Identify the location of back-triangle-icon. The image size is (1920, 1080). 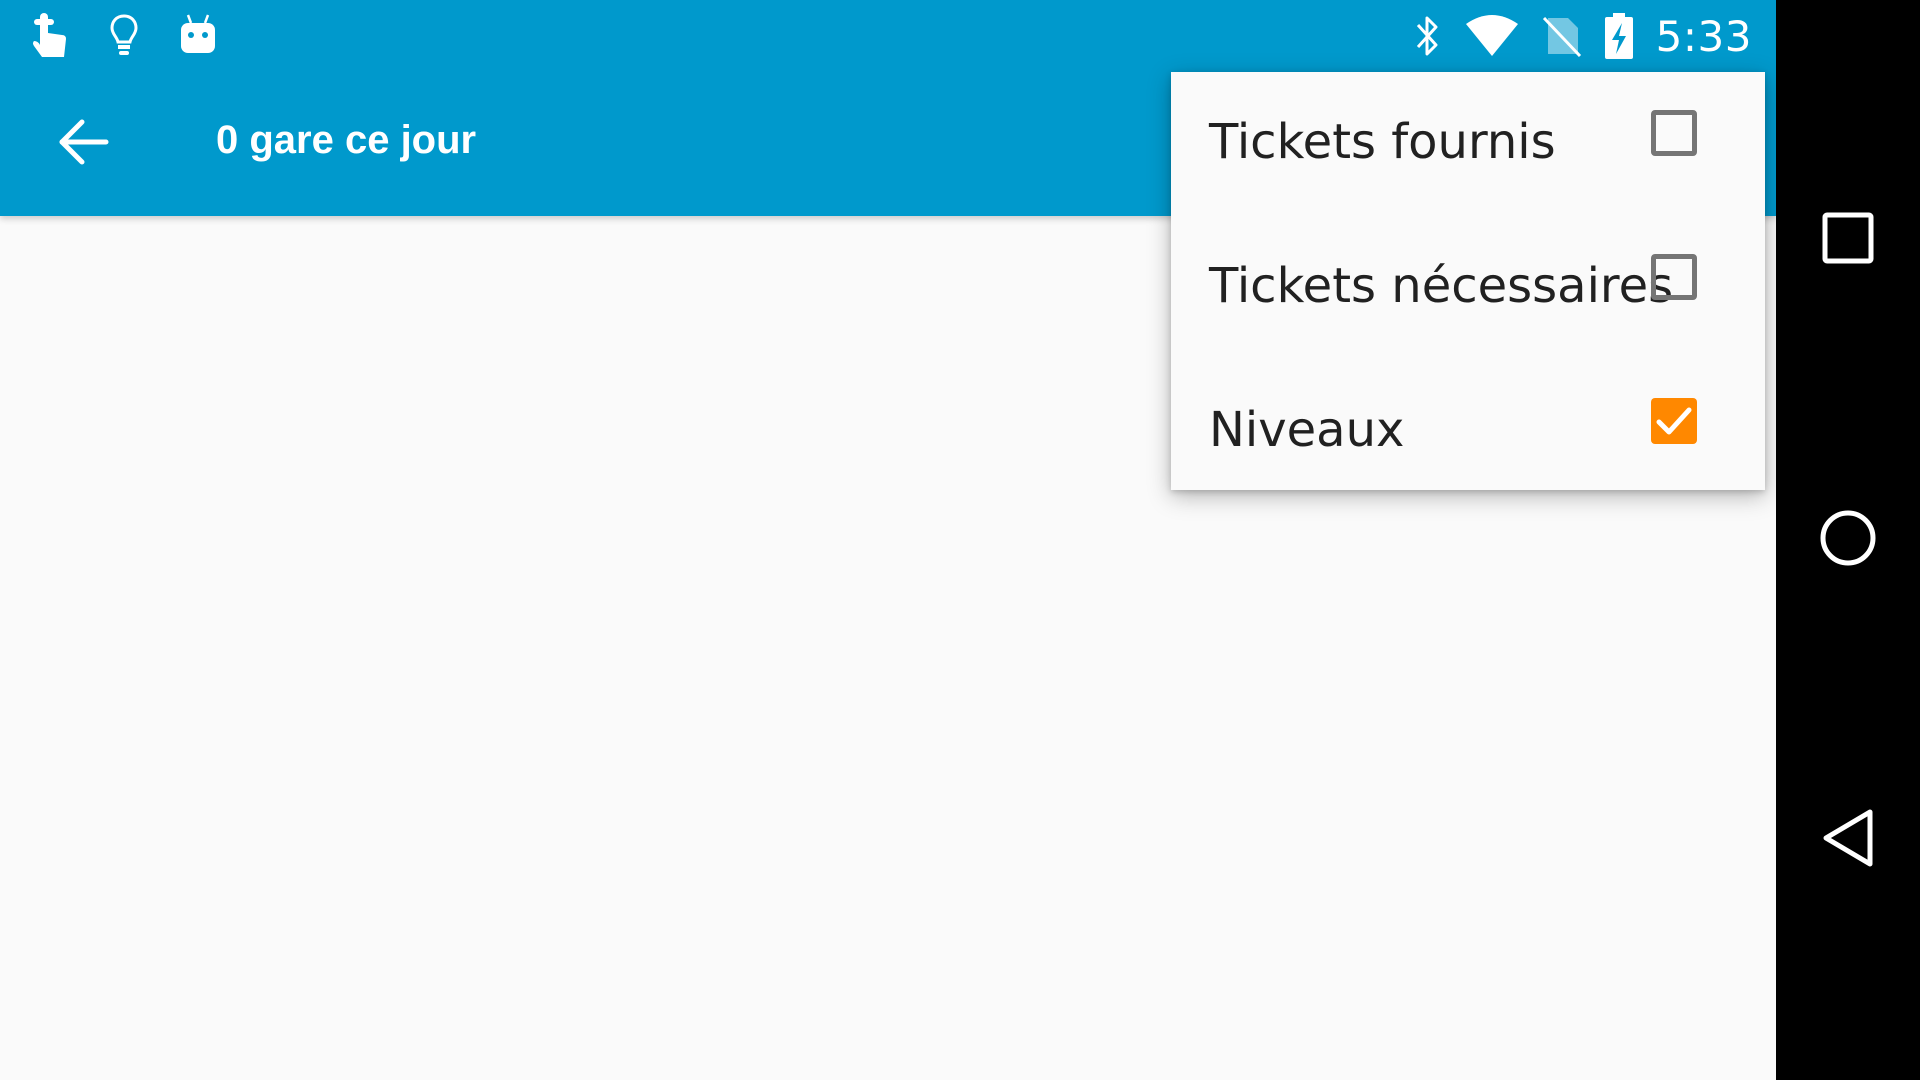
(1848, 840).